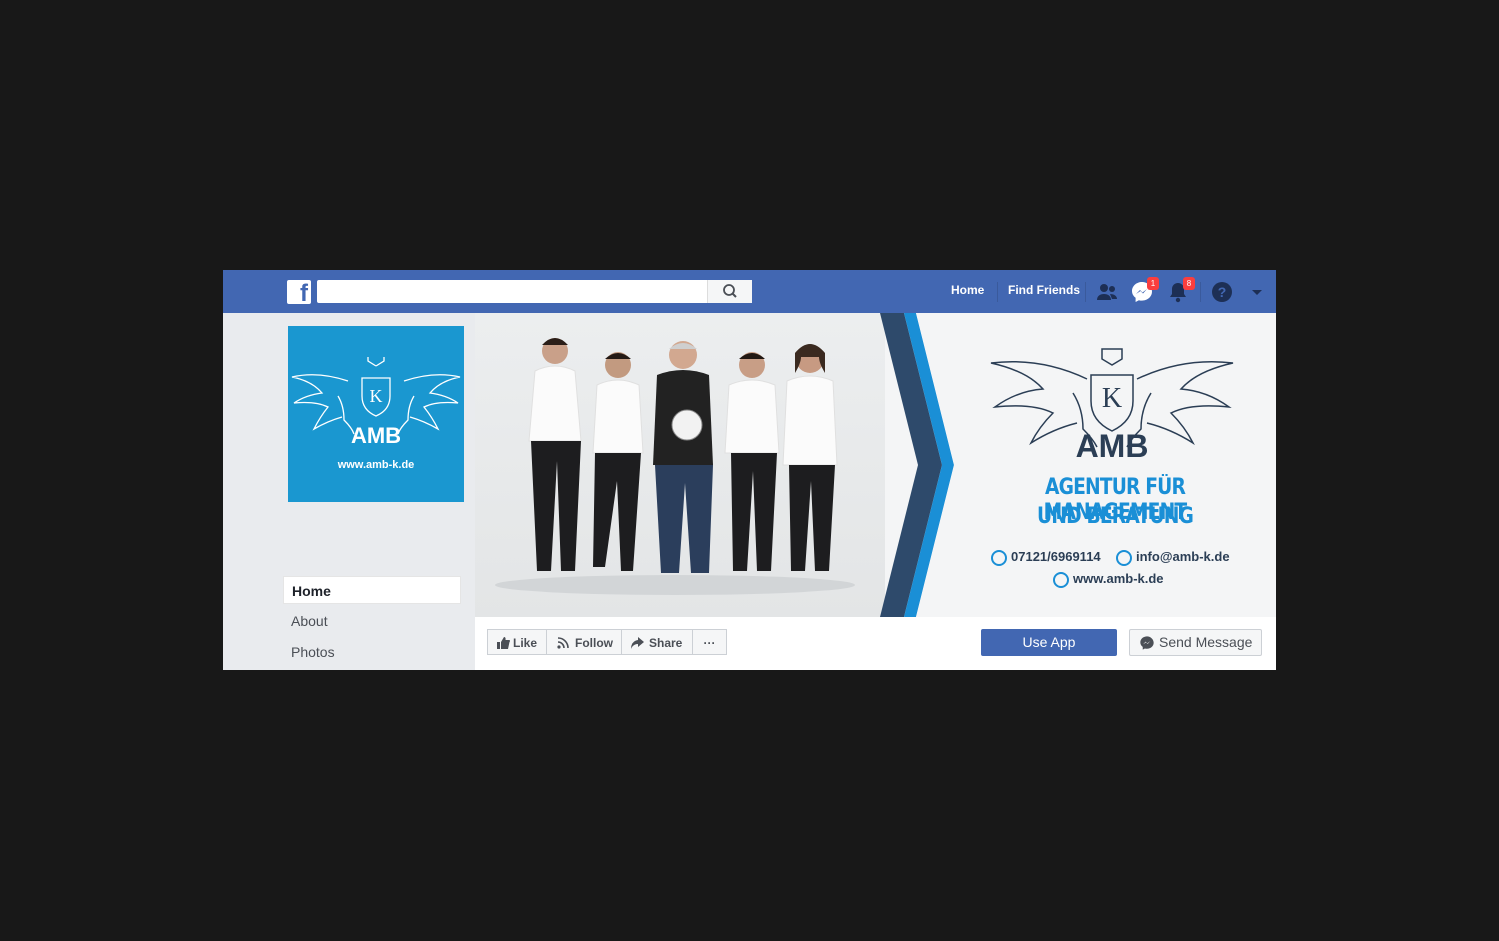 Image resolution: width=1499 pixels, height=941 pixels. What do you see at coordinates (512, 291) in the screenshot?
I see `search-input` at bounding box center [512, 291].